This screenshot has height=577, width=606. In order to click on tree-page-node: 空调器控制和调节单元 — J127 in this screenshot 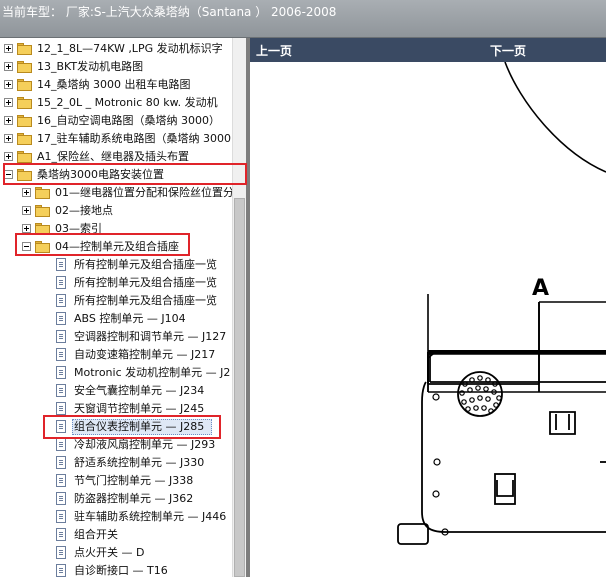, I will do `click(123, 337)`.